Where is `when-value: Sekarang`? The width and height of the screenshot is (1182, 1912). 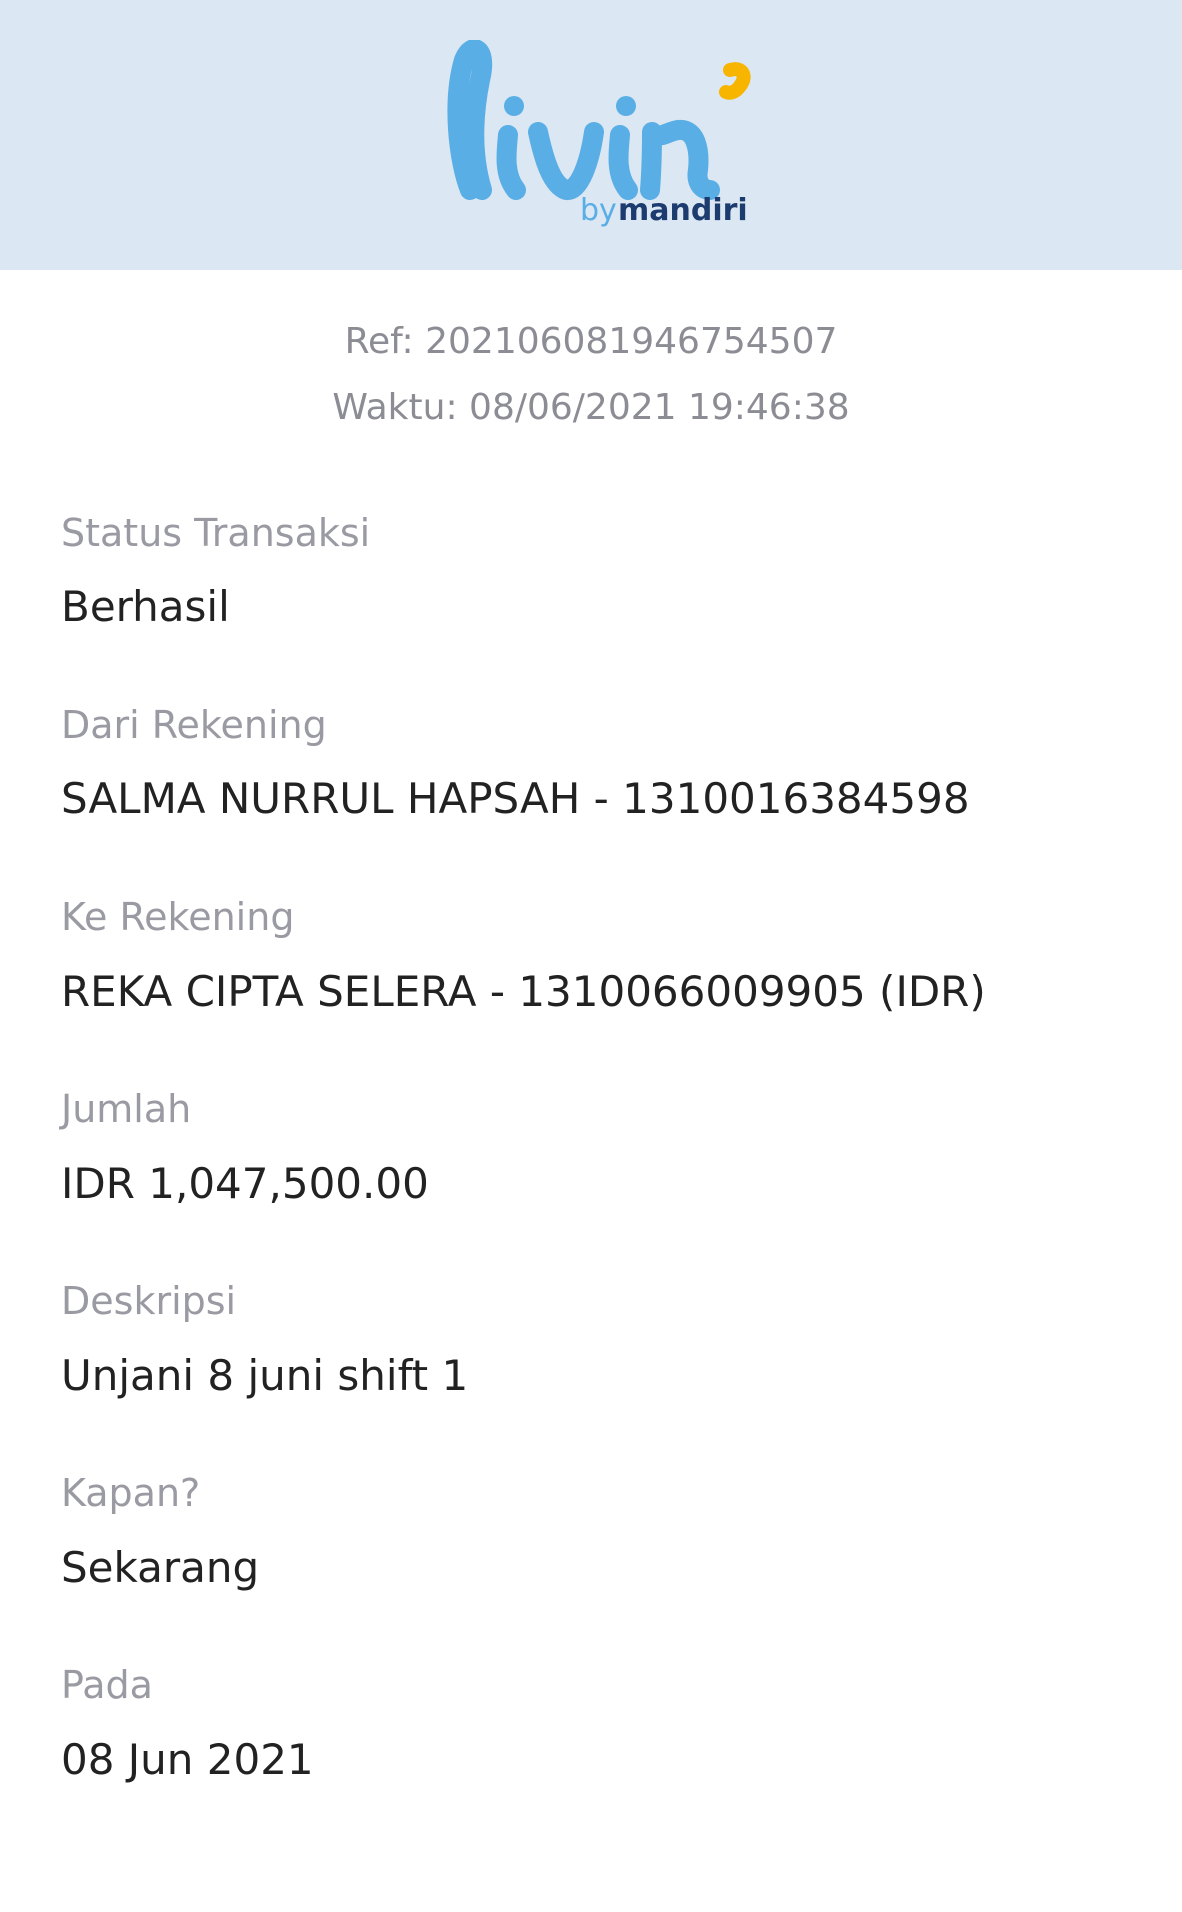
when-value: Sekarang is located at coordinates (160, 1567).